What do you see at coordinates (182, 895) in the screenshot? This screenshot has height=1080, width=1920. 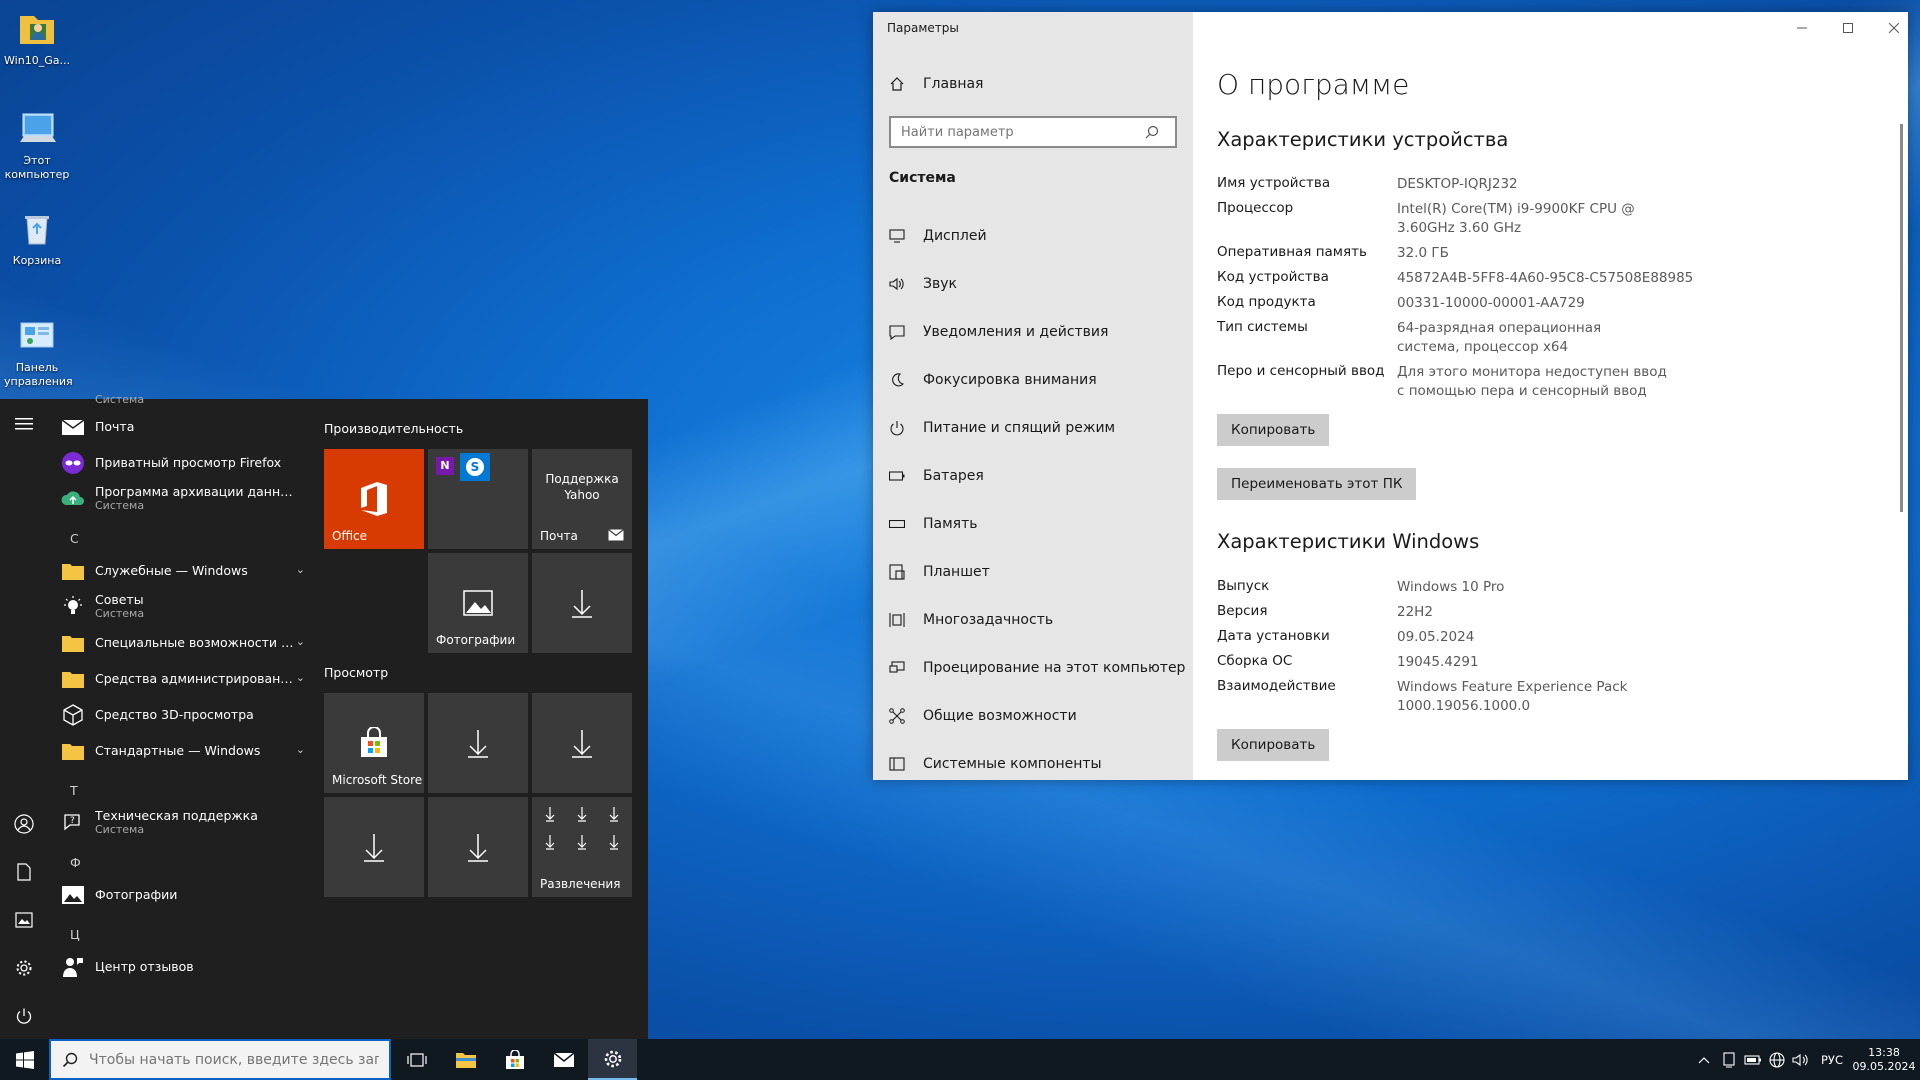 I see `app-photos: Фотографии` at bounding box center [182, 895].